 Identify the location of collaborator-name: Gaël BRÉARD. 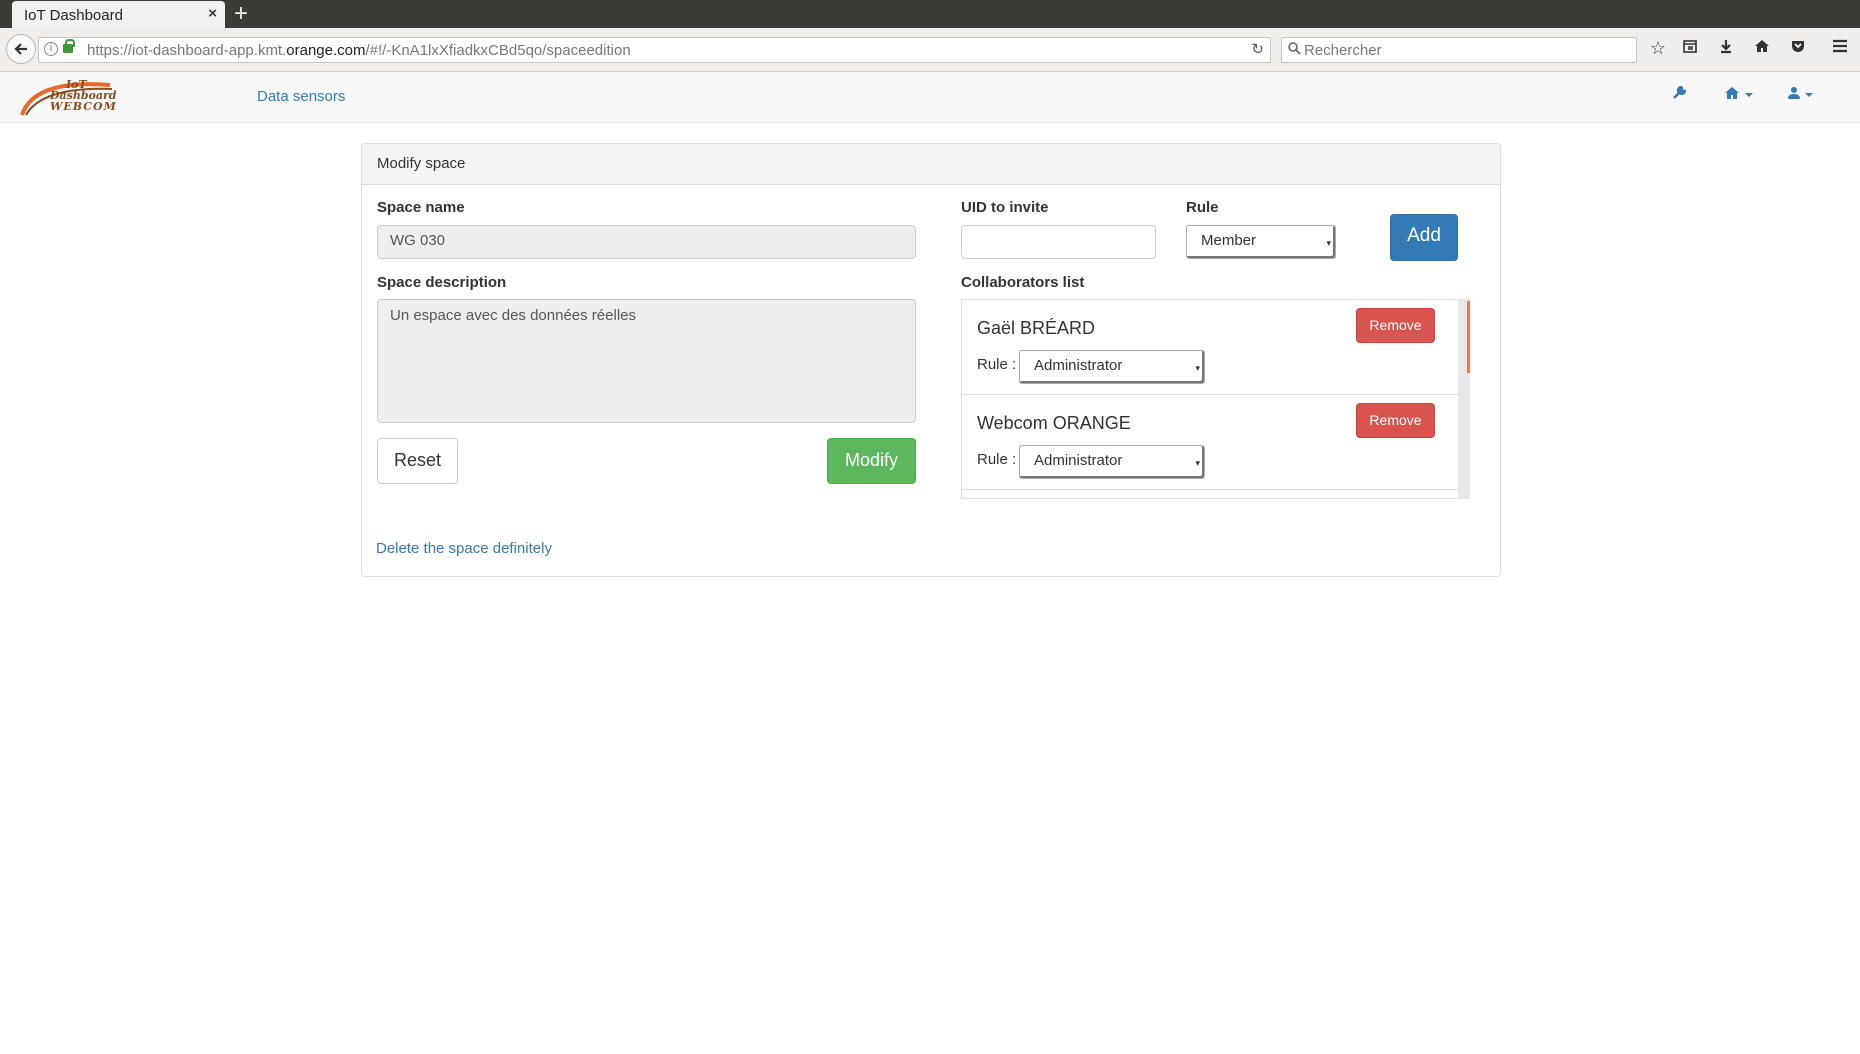
(1036, 328).